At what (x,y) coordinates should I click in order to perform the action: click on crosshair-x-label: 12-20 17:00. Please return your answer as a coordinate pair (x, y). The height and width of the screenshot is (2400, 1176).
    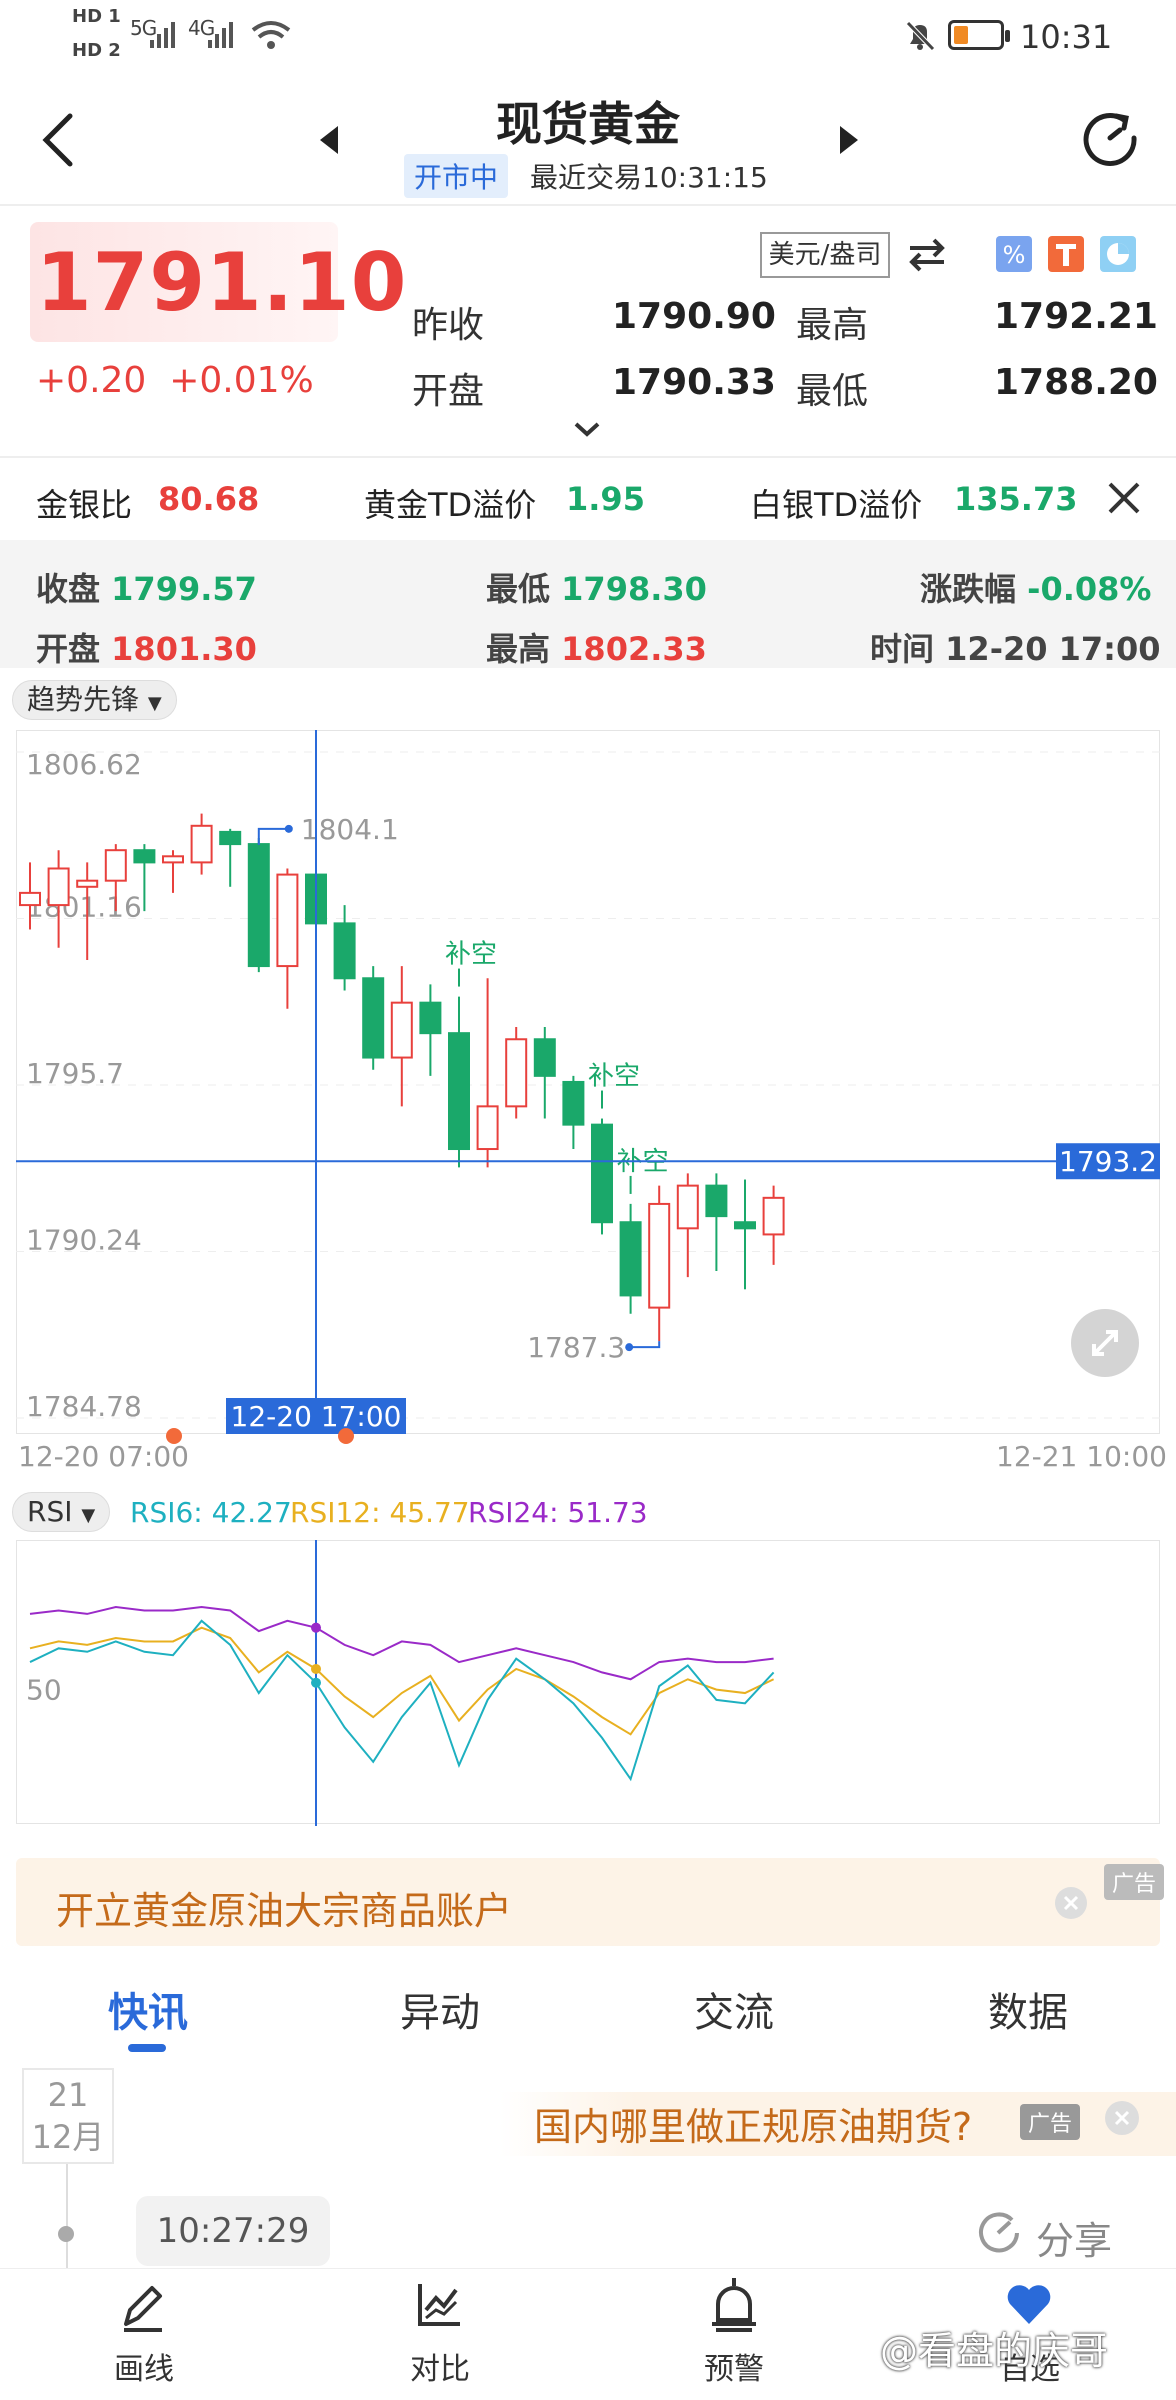
    Looking at the image, I should click on (316, 1416).